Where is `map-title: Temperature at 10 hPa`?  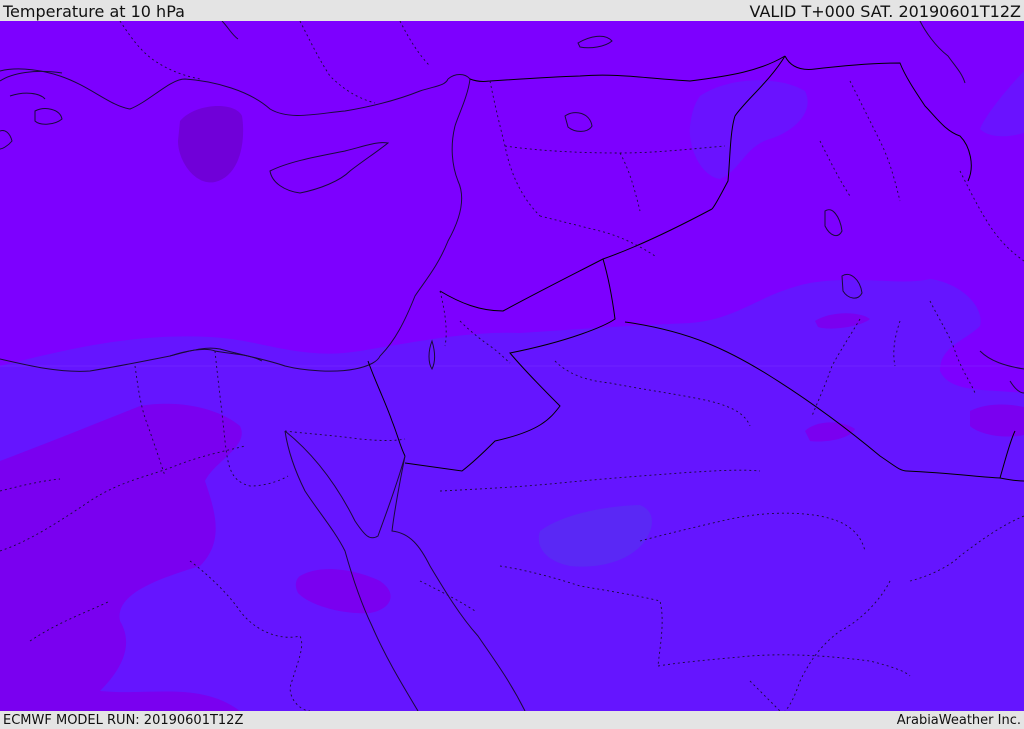 map-title: Temperature at 10 hPa is located at coordinates (94, 11).